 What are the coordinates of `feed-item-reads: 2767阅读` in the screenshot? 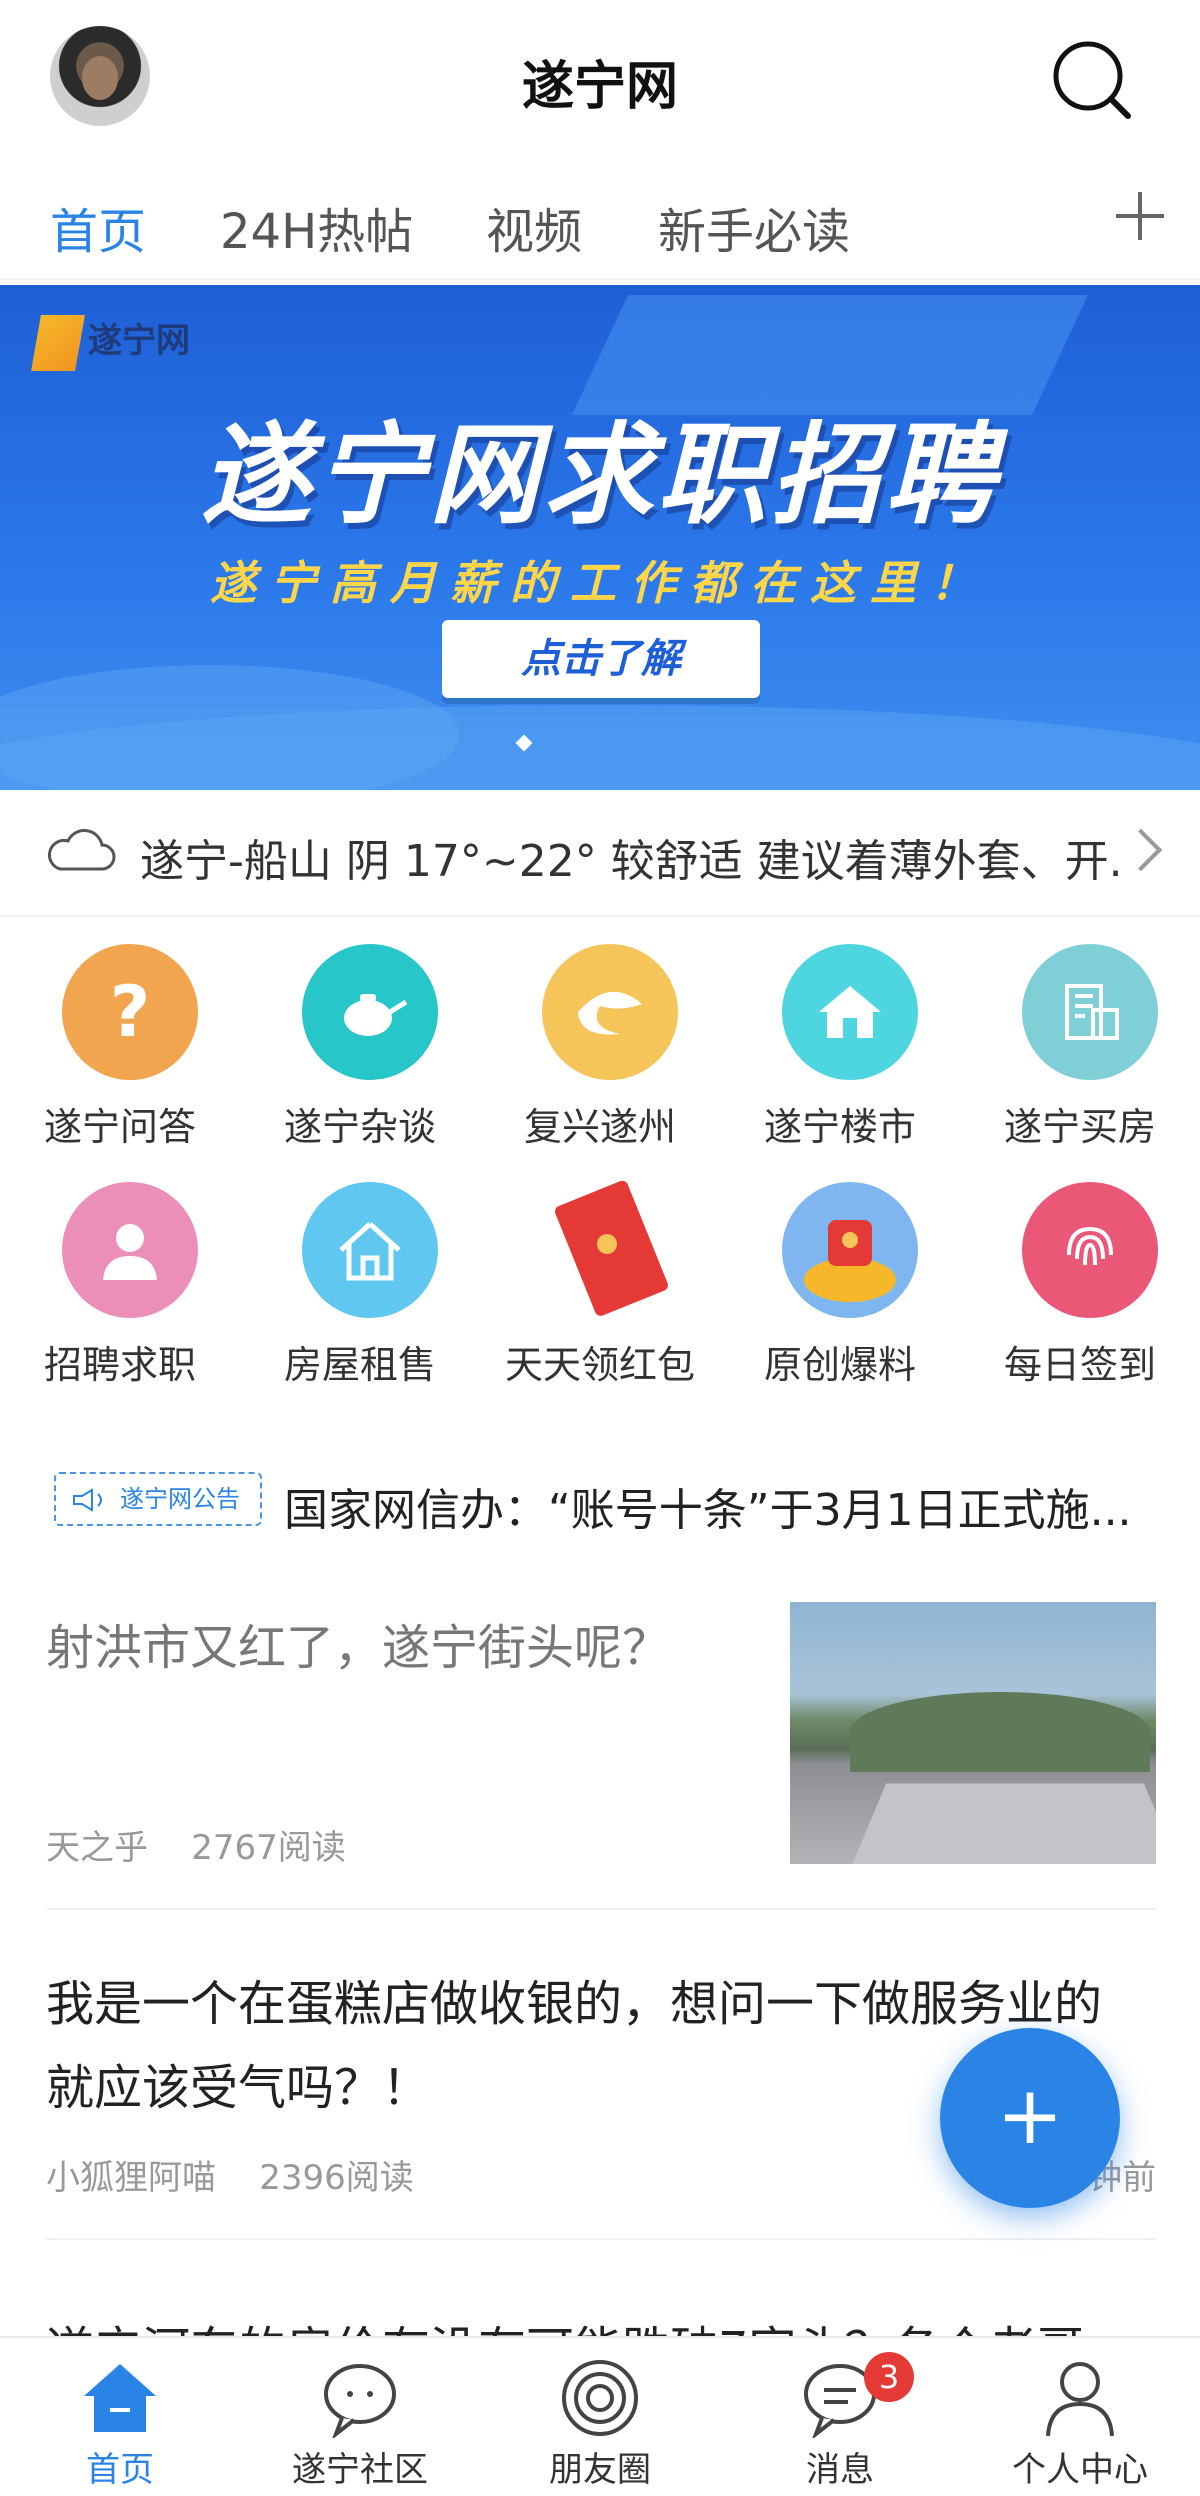 It's located at (268, 1848).